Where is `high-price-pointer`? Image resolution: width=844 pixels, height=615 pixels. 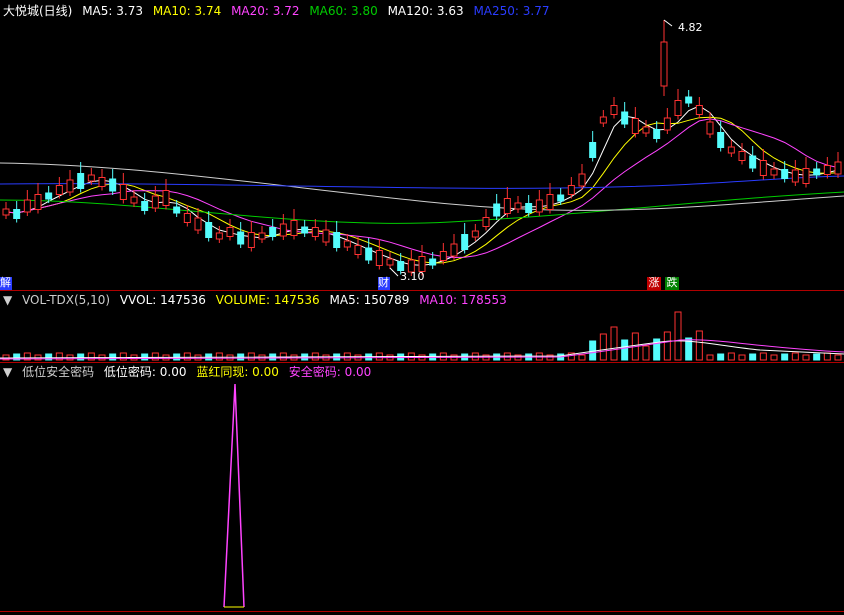 high-price-pointer is located at coordinates (668, 23).